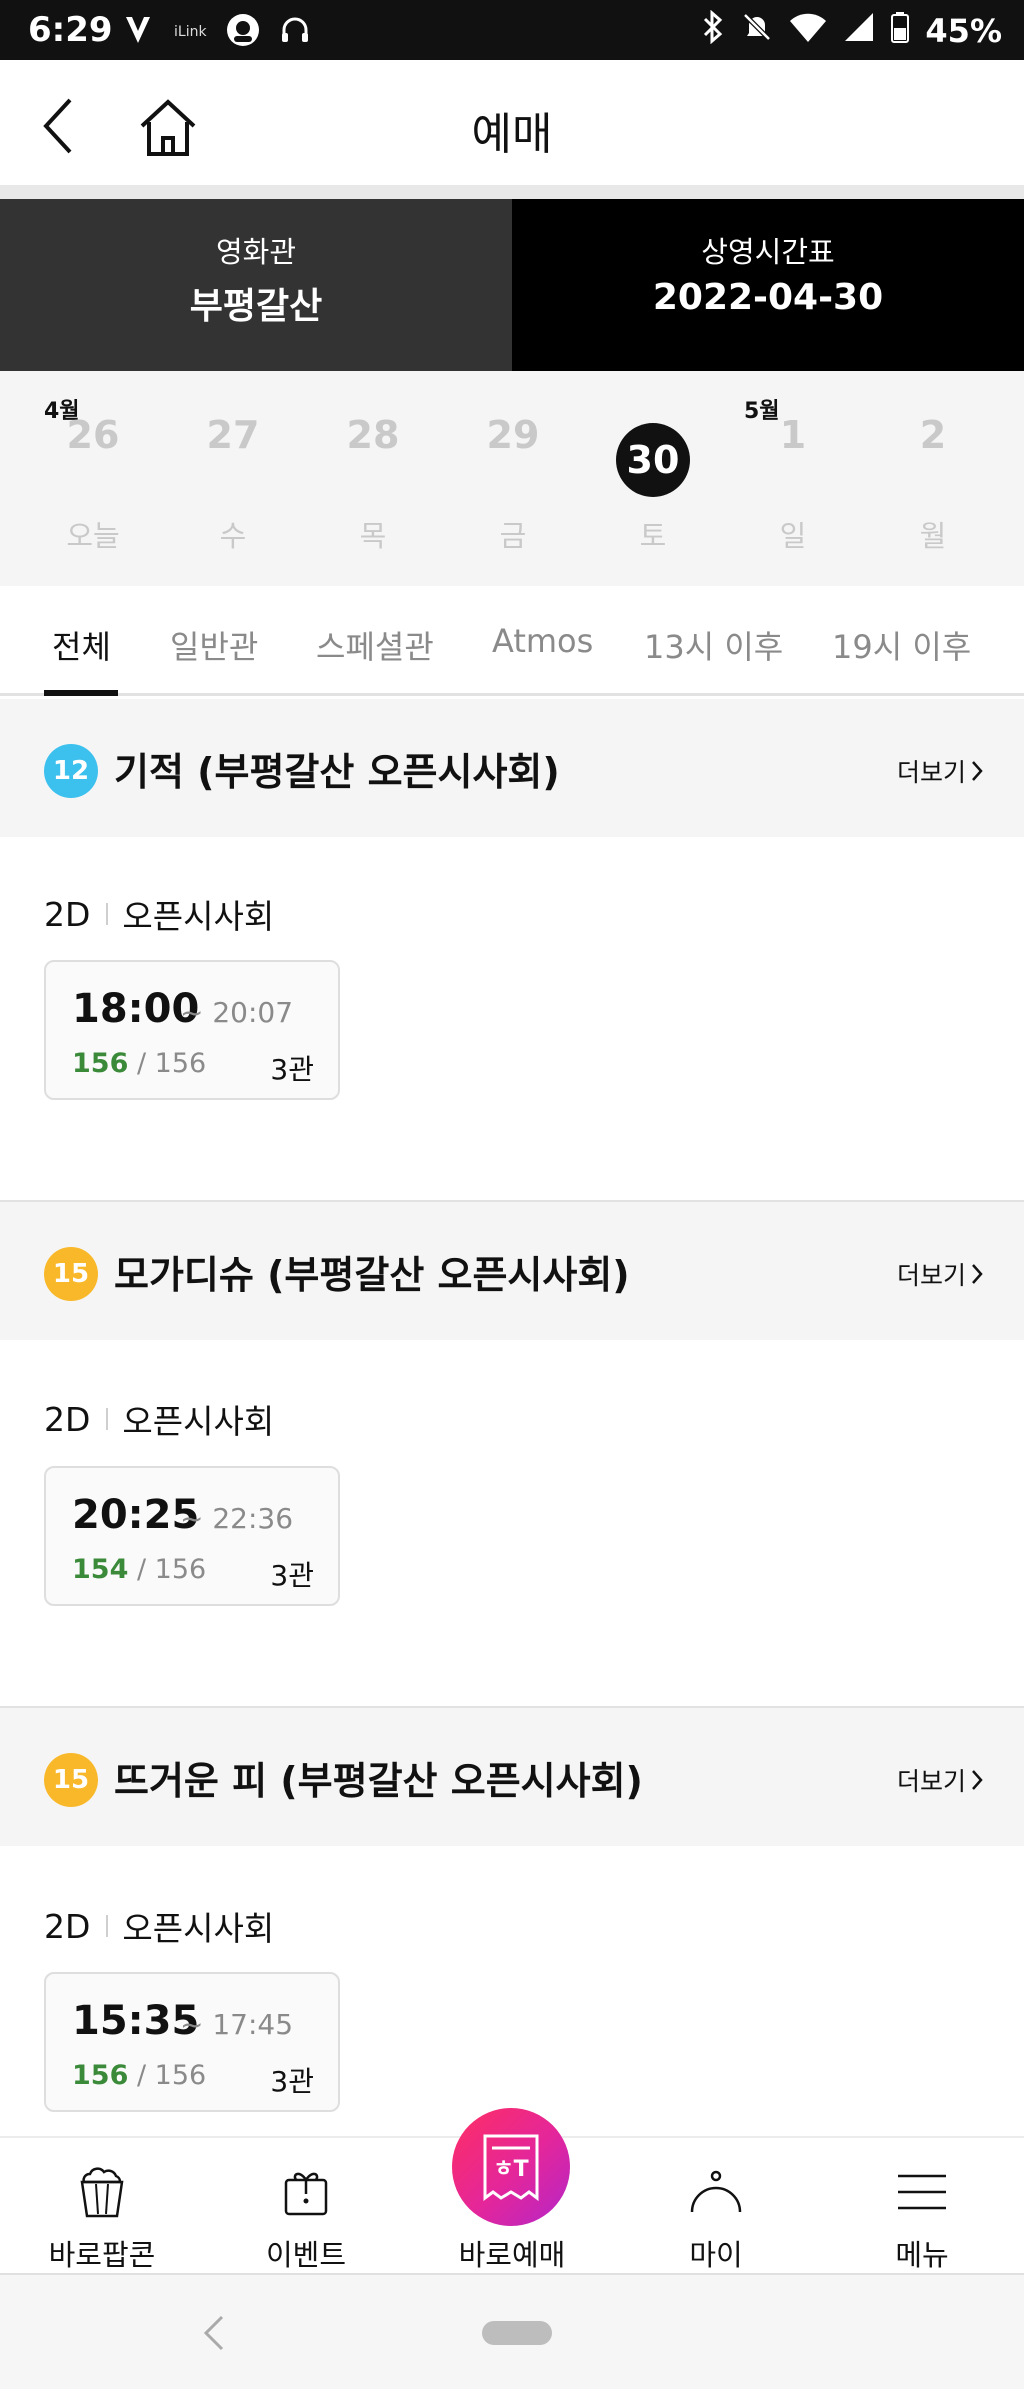 This screenshot has height=2389, width=1024. I want to click on vpn-icon, so click(139, 32).